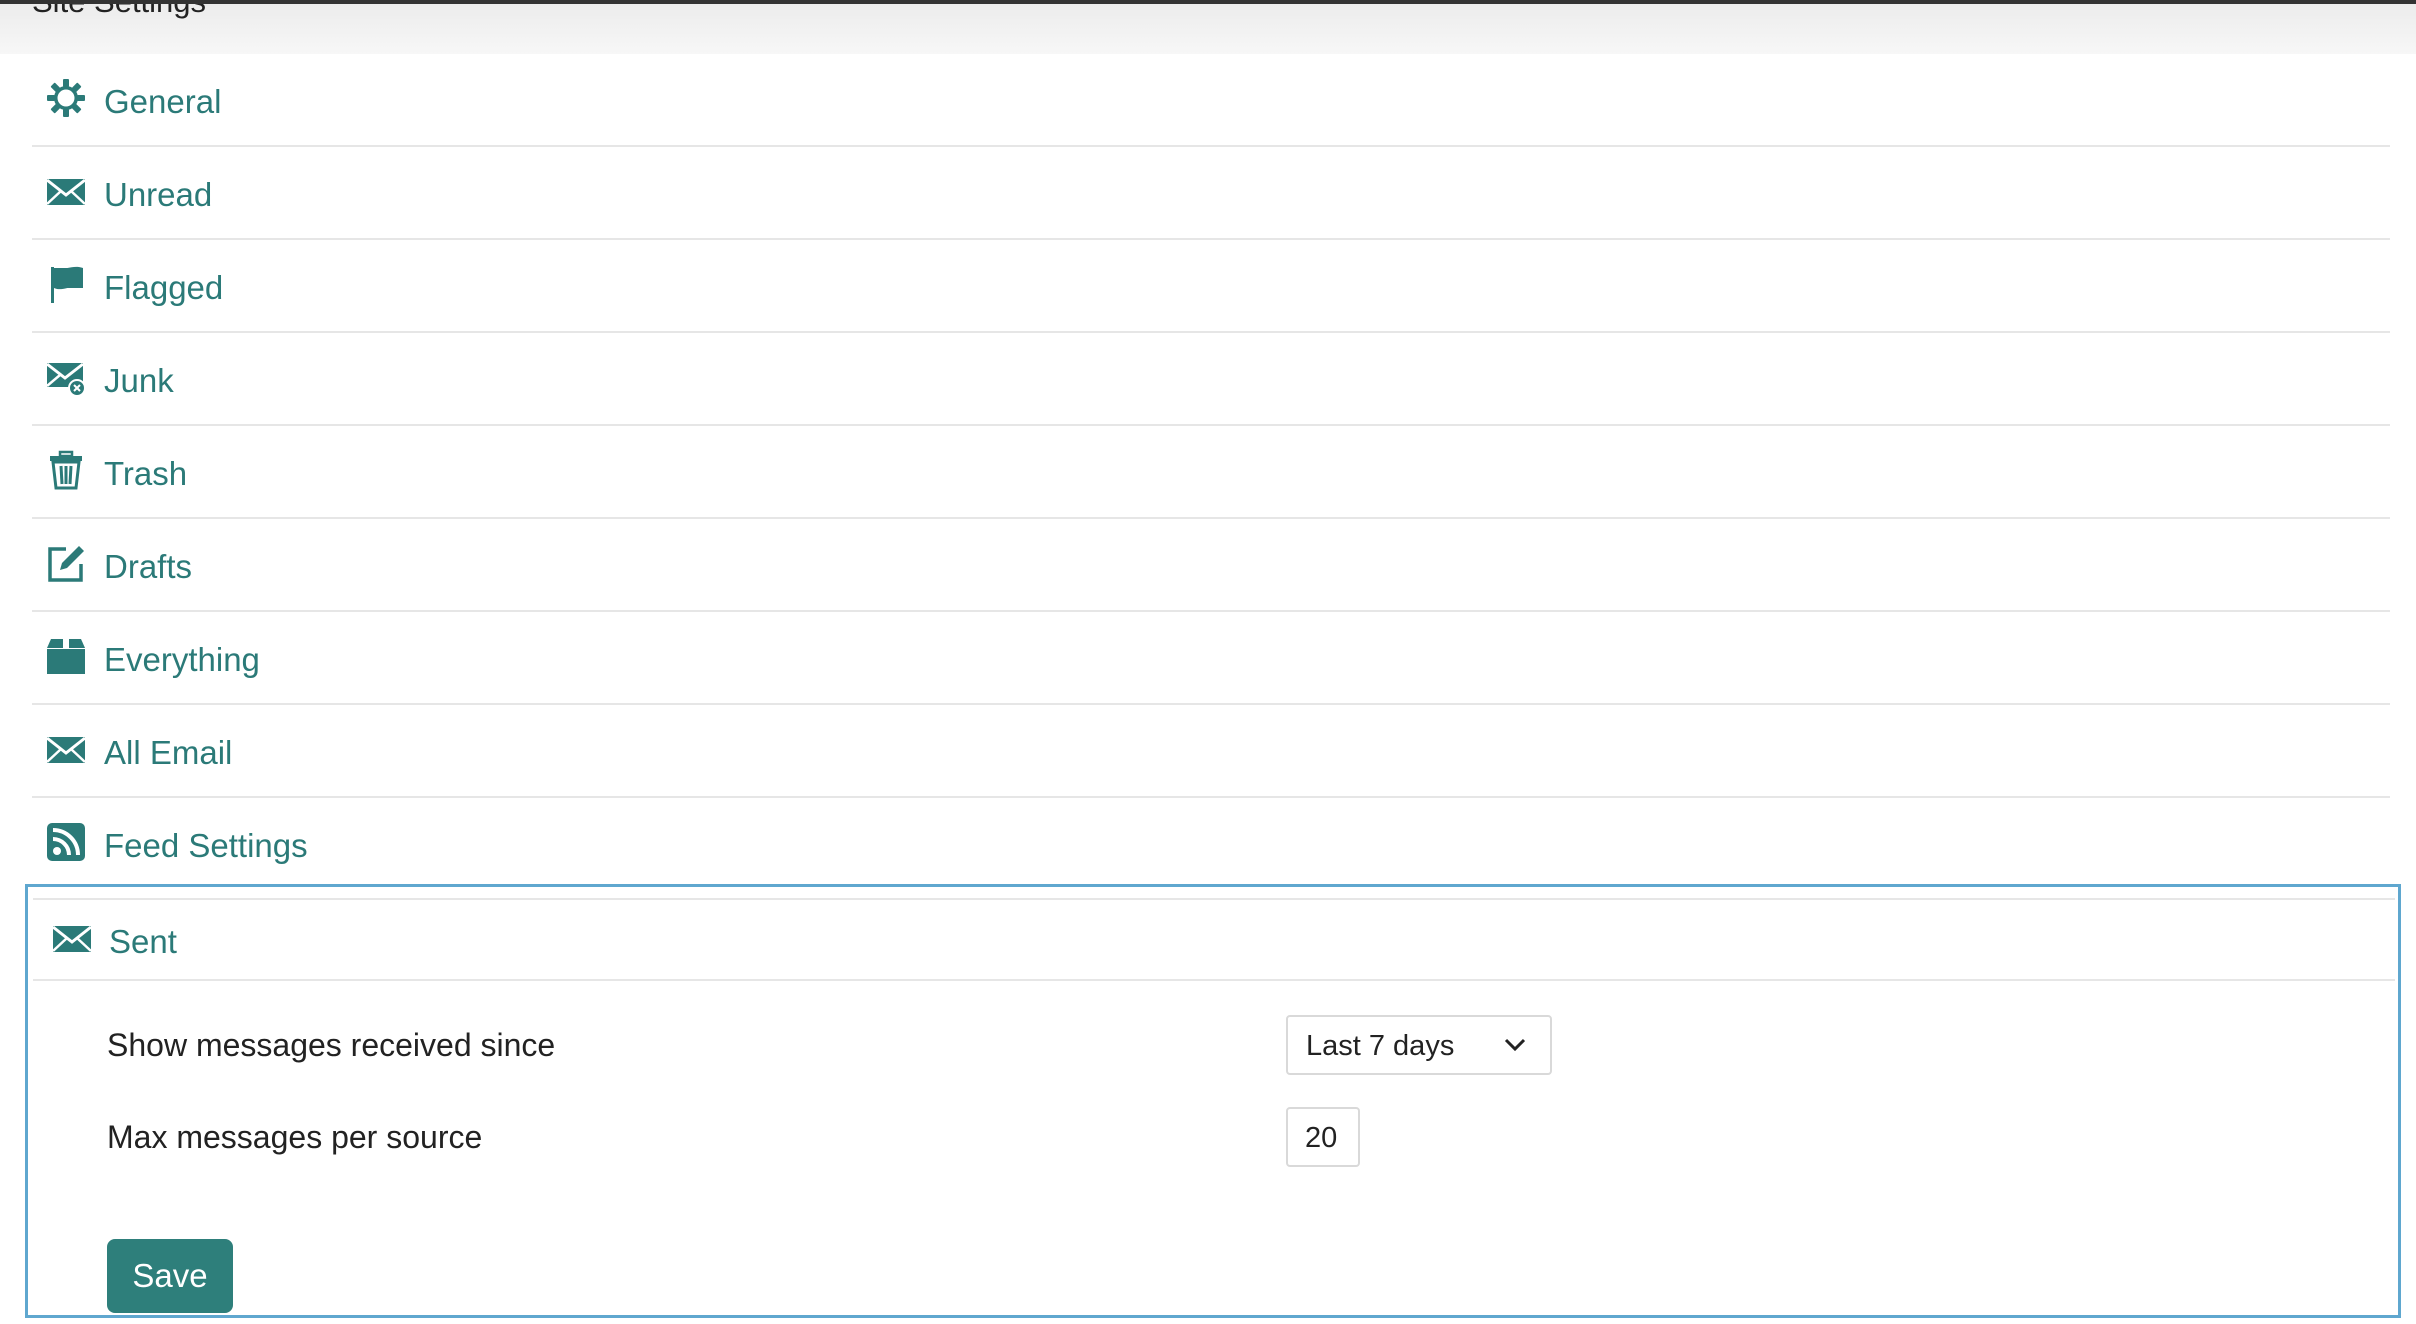  What do you see at coordinates (331, 1045) in the screenshot?
I see `since-setting-label: Show messages received since` at bounding box center [331, 1045].